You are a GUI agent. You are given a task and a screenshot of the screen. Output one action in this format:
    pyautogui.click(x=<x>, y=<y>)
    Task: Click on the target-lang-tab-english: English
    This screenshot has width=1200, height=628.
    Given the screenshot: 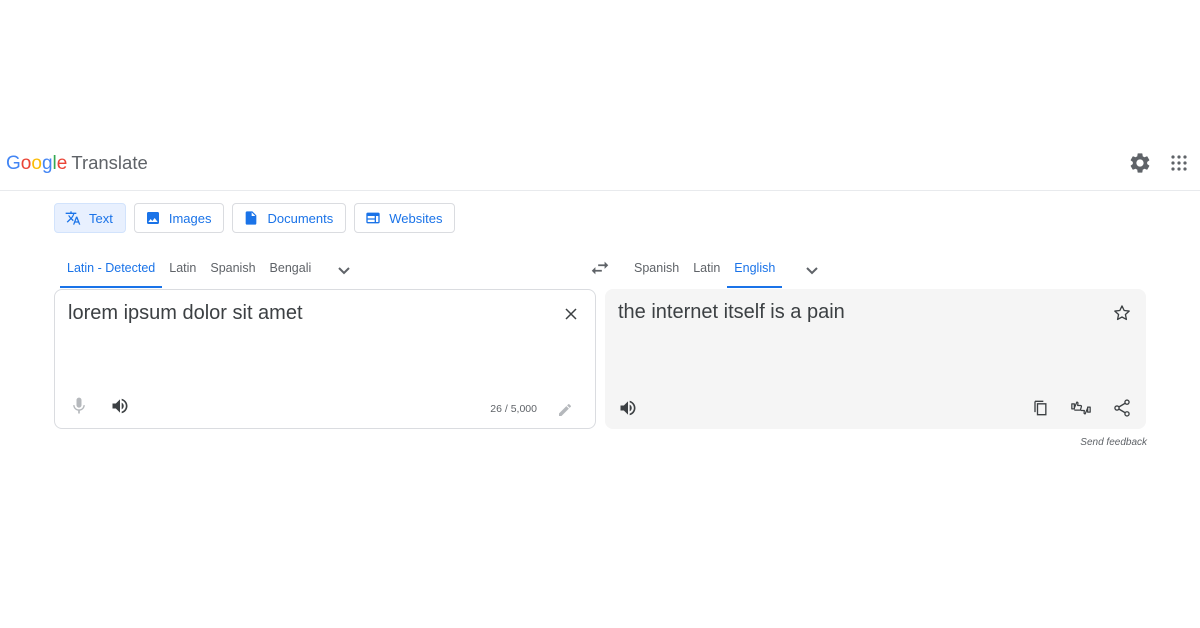 What is the action you would take?
    pyautogui.click(x=755, y=270)
    